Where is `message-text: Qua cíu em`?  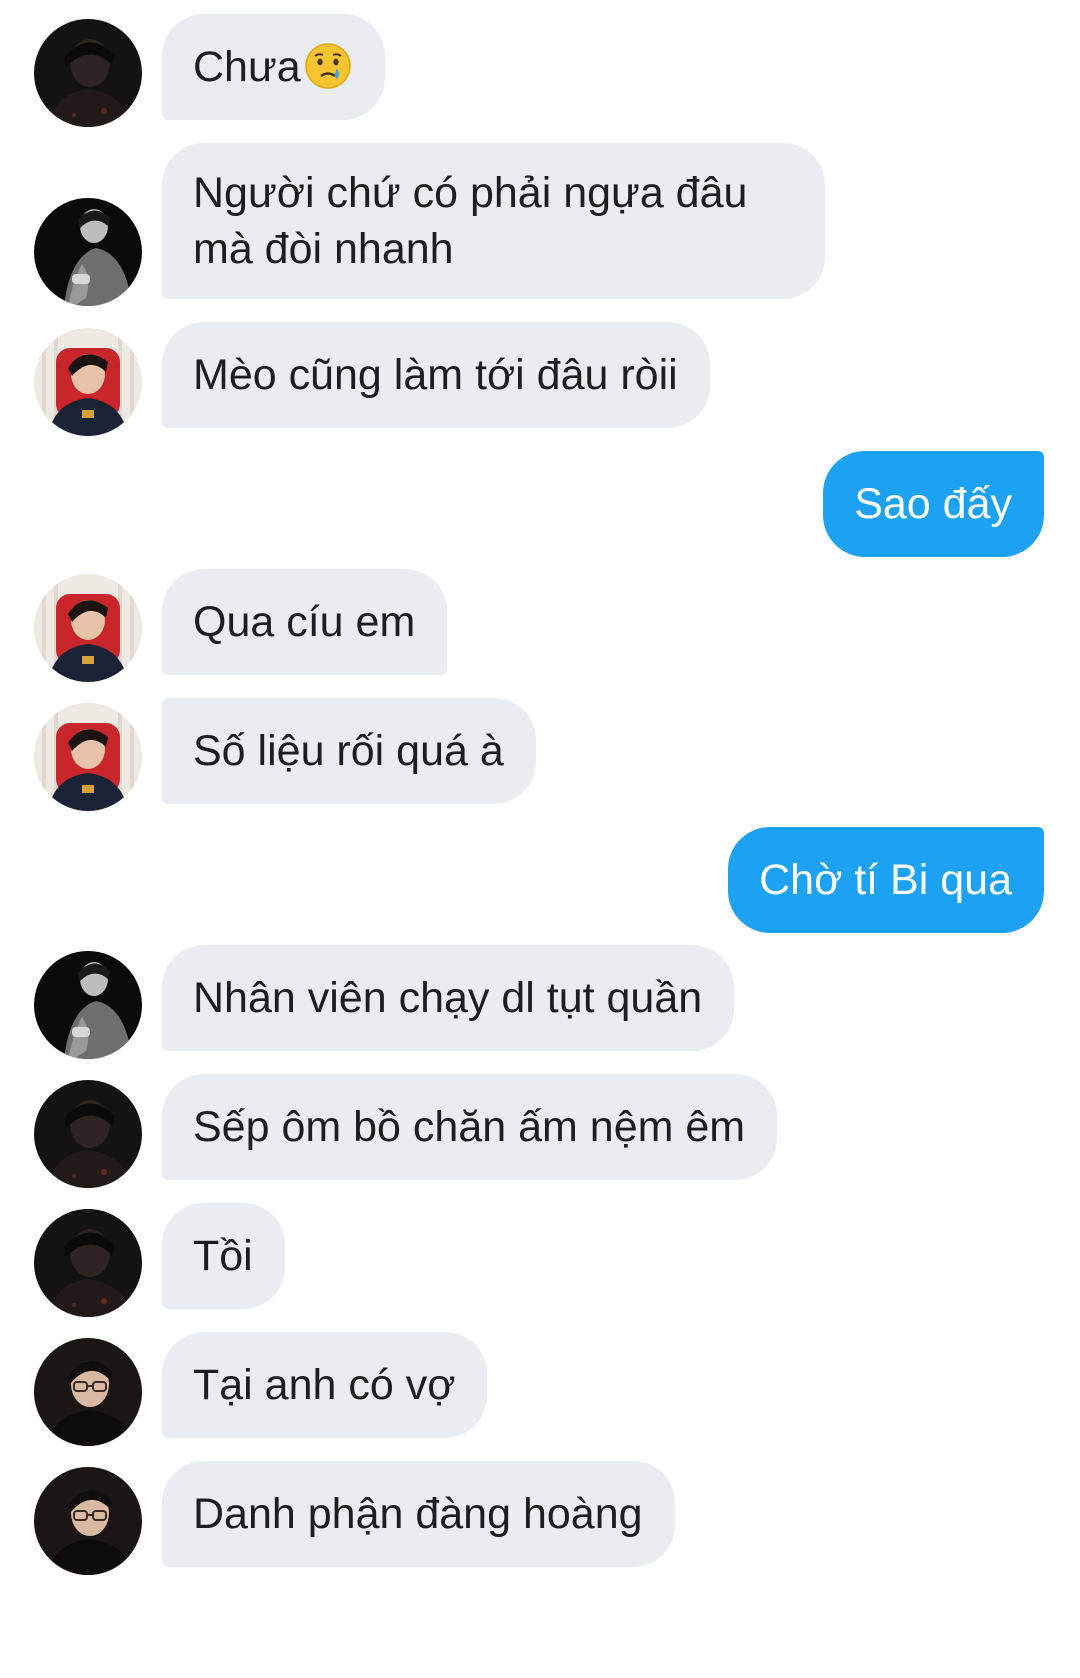 message-text: Qua cíu em is located at coordinates (304, 622).